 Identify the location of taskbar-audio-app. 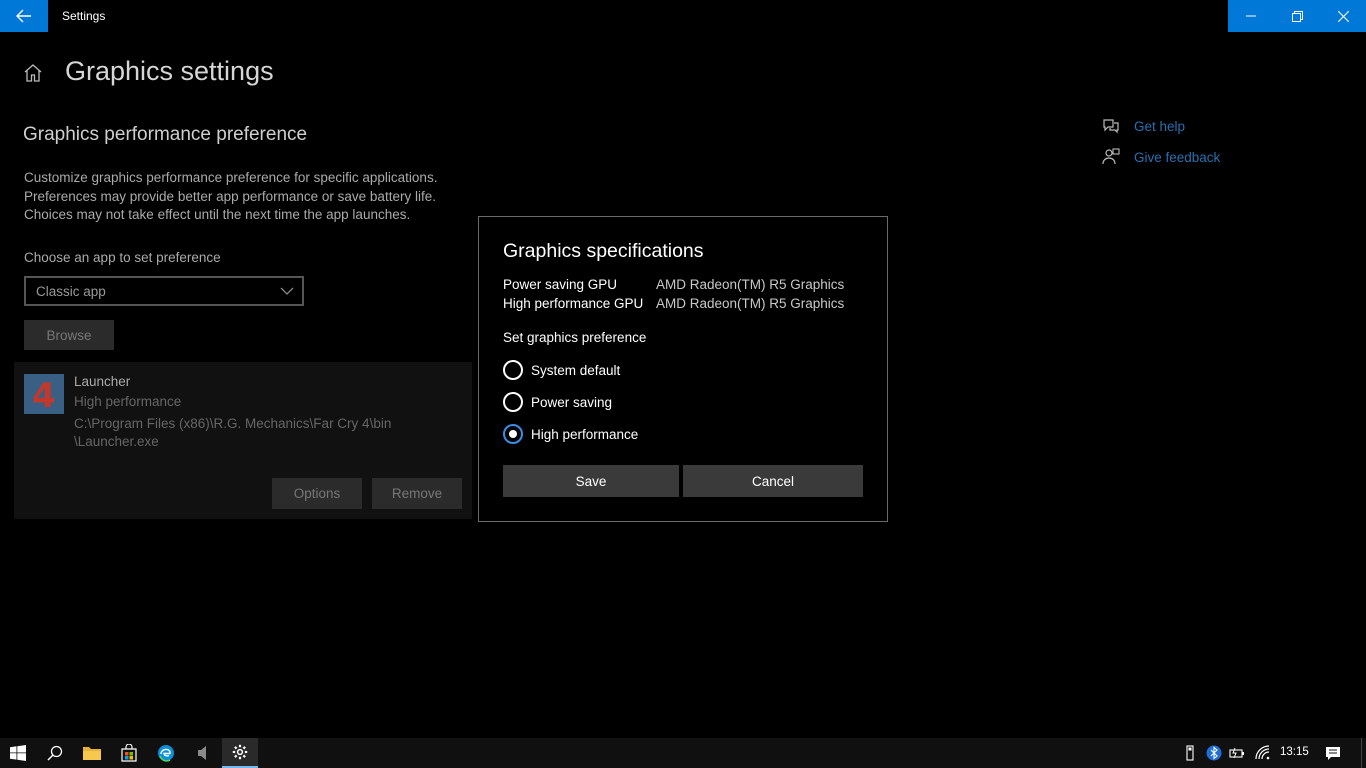
(203, 753).